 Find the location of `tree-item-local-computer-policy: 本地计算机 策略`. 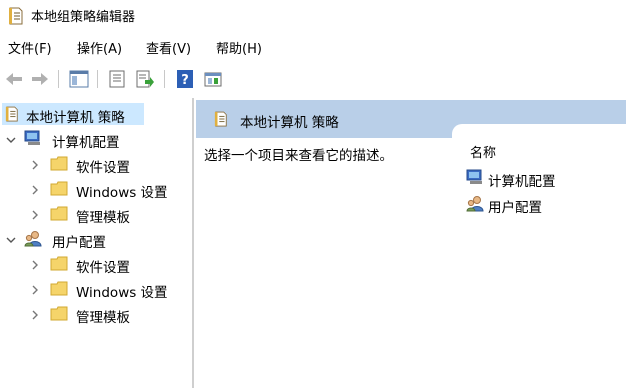

tree-item-local-computer-policy: 本地计算机 策略 is located at coordinates (73, 114).